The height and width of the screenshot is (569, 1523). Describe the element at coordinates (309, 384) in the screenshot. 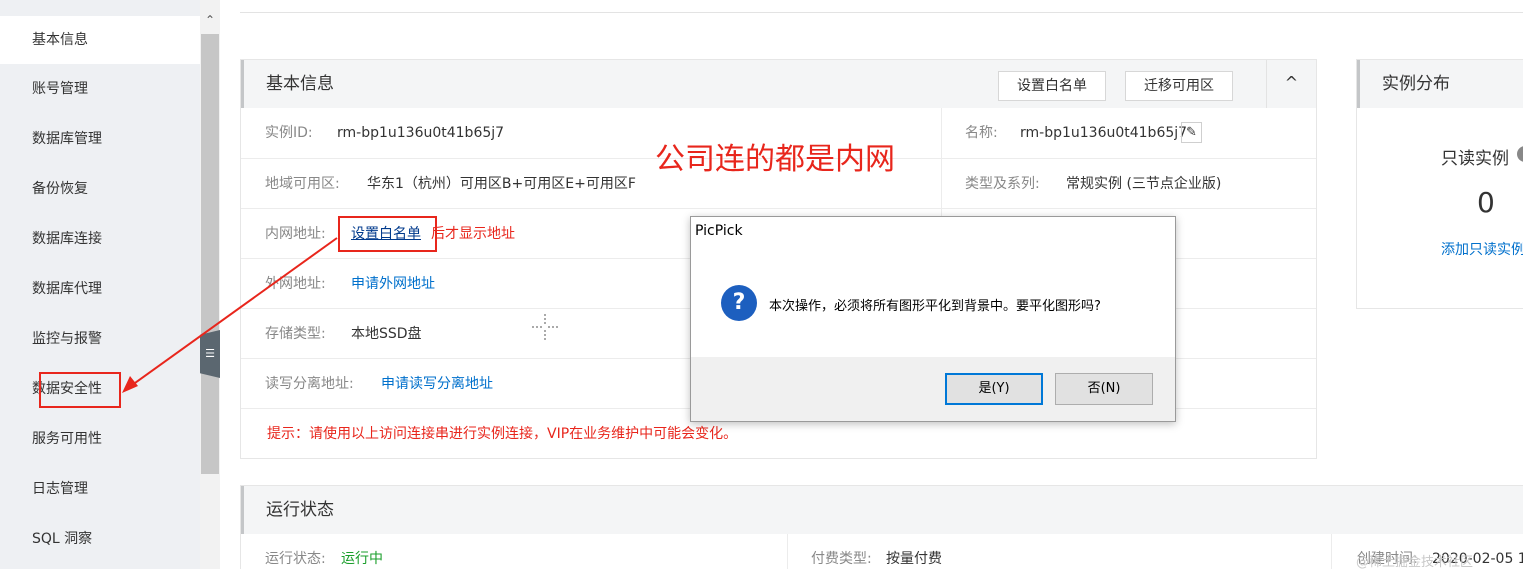

I see `rw-split-label: 读写分离地址:` at that location.